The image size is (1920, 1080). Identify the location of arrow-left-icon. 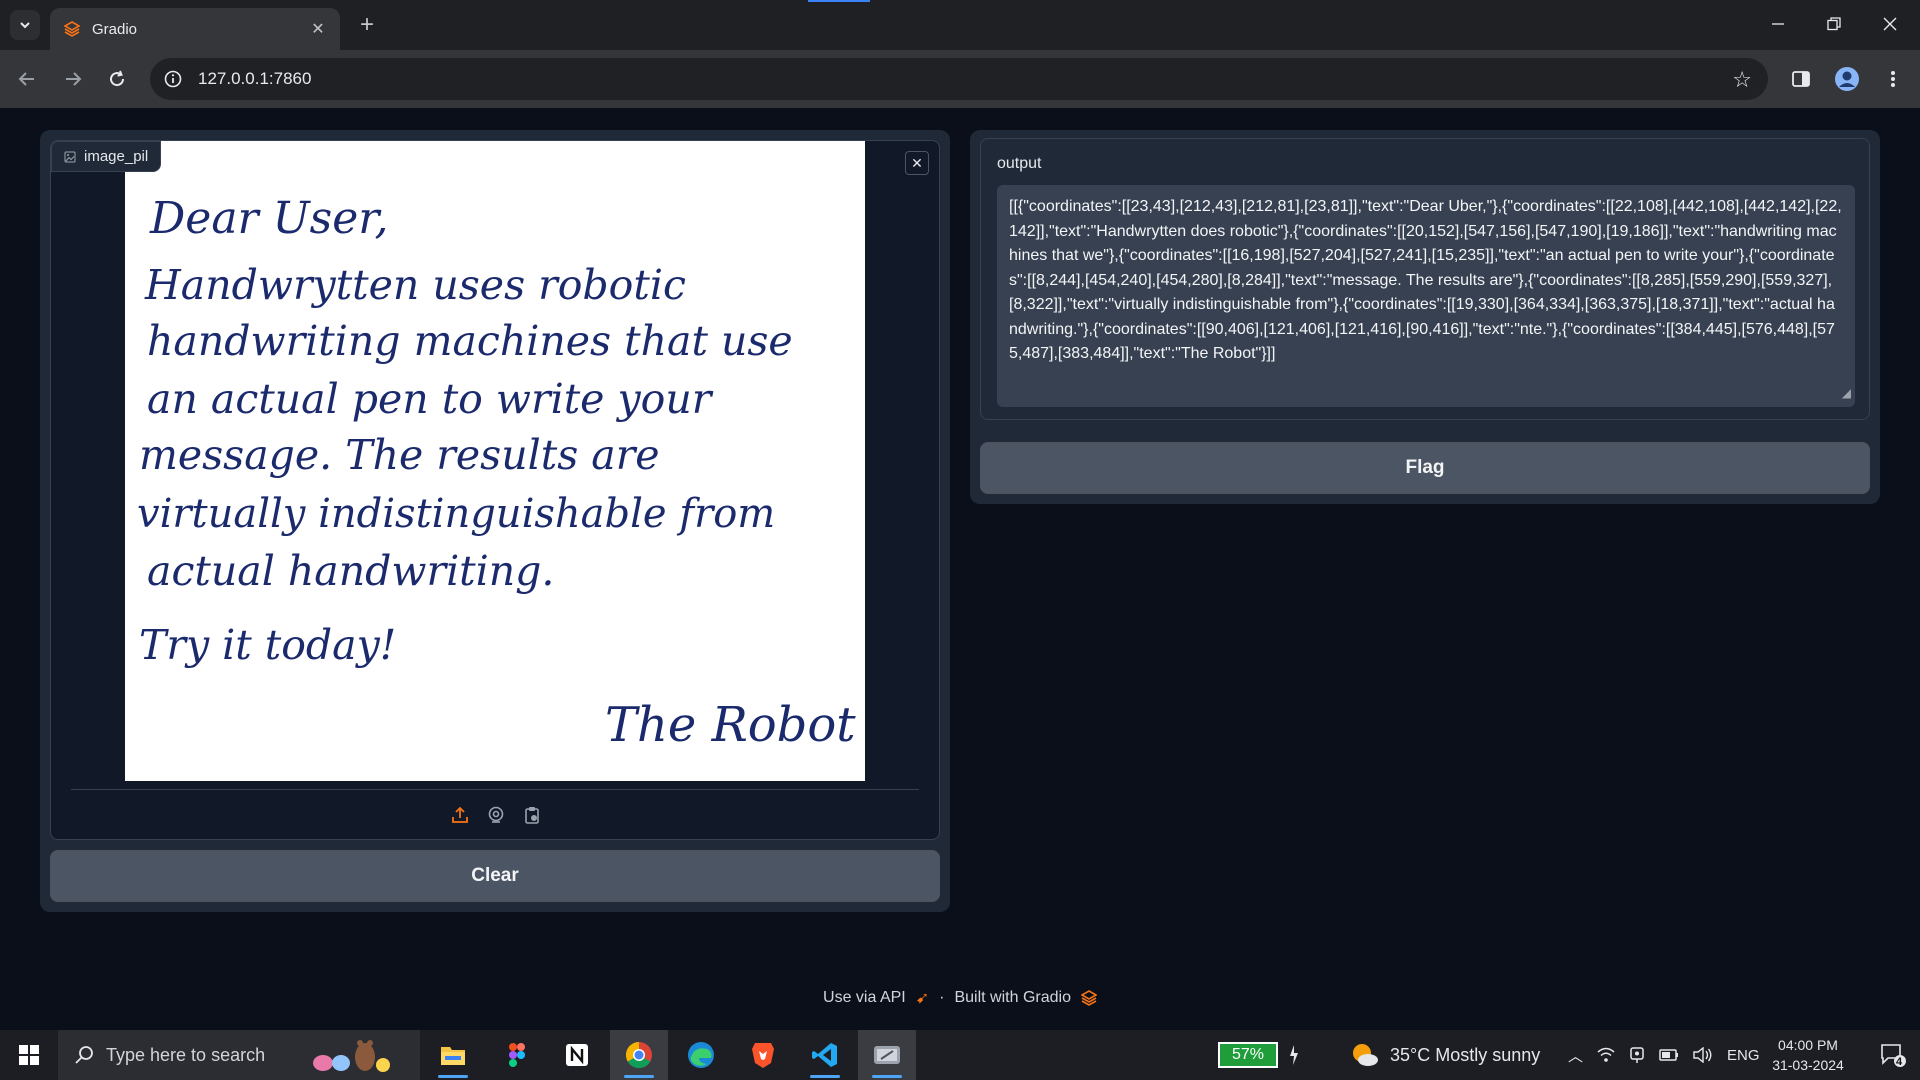
(26, 79).